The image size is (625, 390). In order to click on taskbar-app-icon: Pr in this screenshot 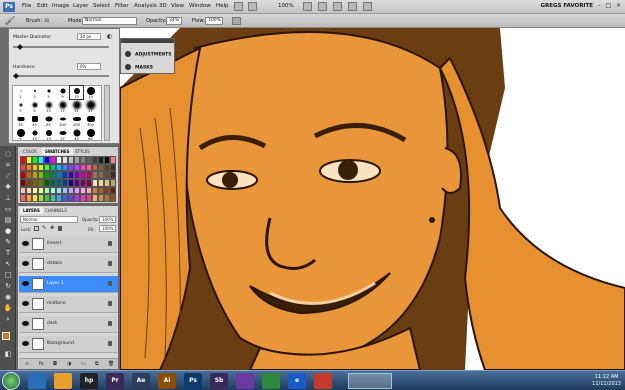, I will do `click(115, 381)`.